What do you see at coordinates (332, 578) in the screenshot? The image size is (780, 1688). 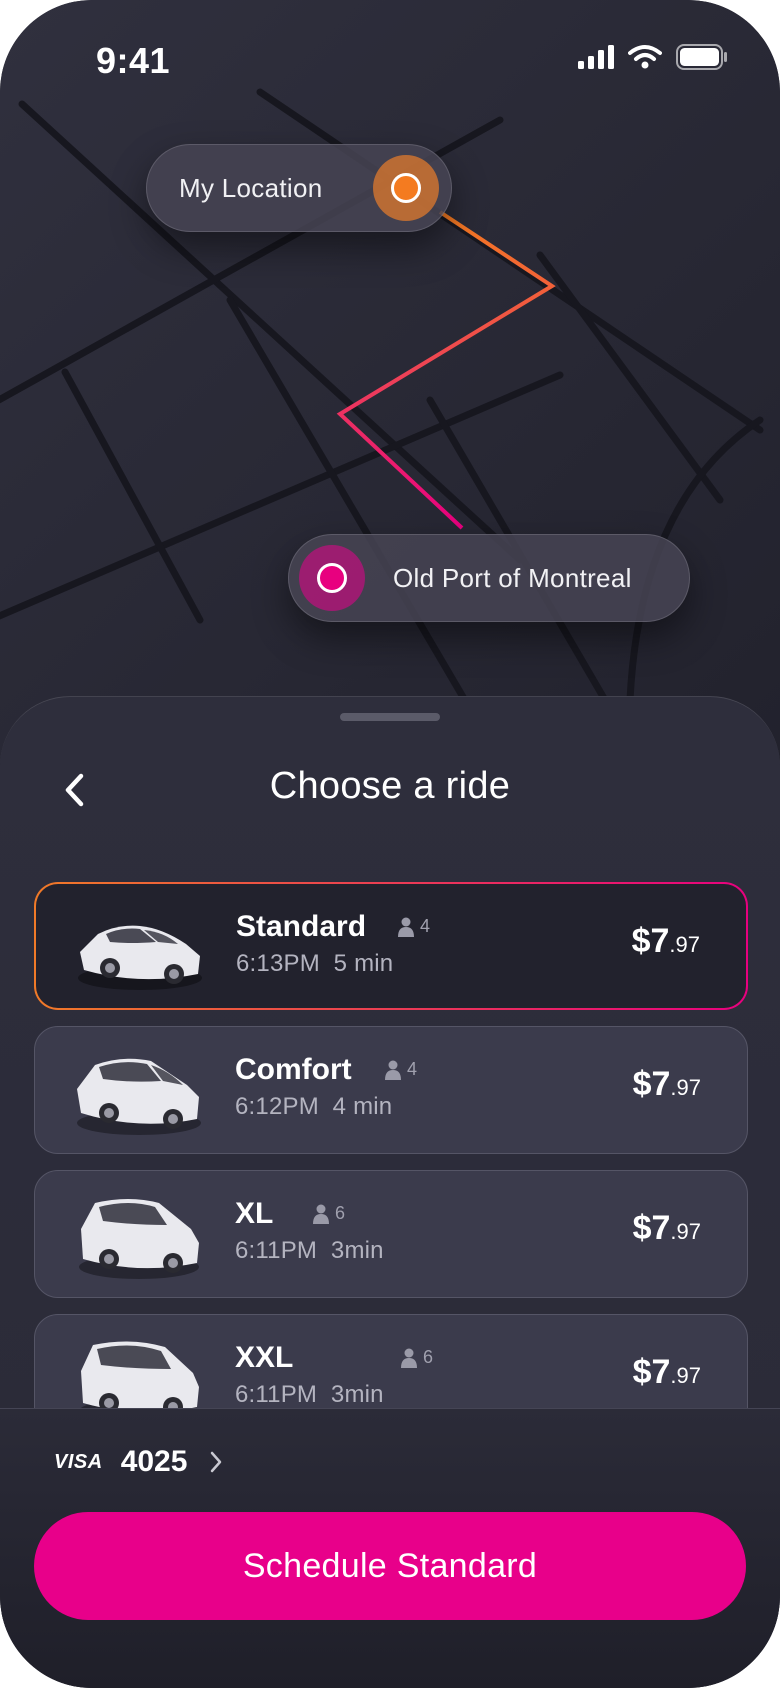 I see `destination-marker-icon` at bounding box center [332, 578].